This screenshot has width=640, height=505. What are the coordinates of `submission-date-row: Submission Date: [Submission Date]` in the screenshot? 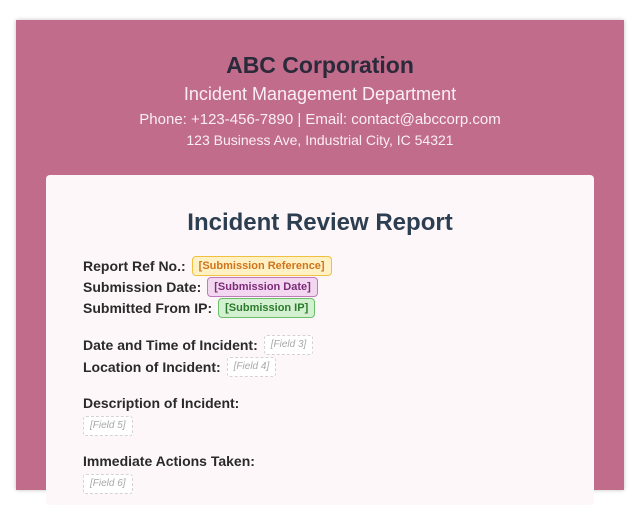 It's located at (200, 287).